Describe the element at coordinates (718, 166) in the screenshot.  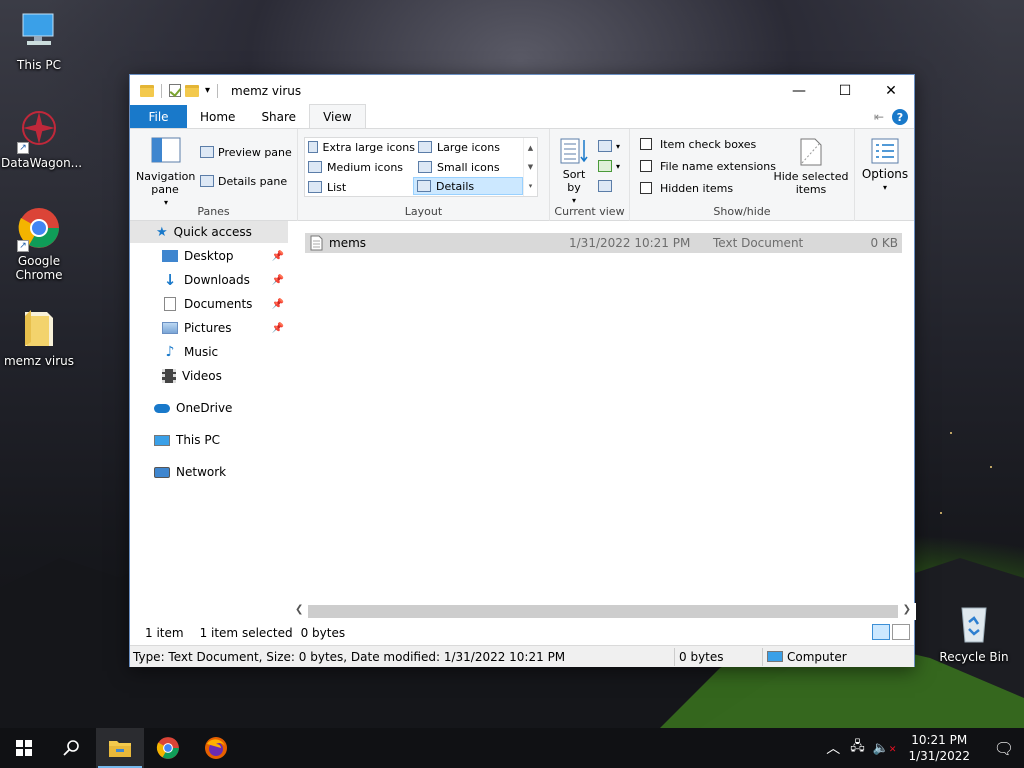
I see `file-name-extensions-label: File name extensions` at that location.